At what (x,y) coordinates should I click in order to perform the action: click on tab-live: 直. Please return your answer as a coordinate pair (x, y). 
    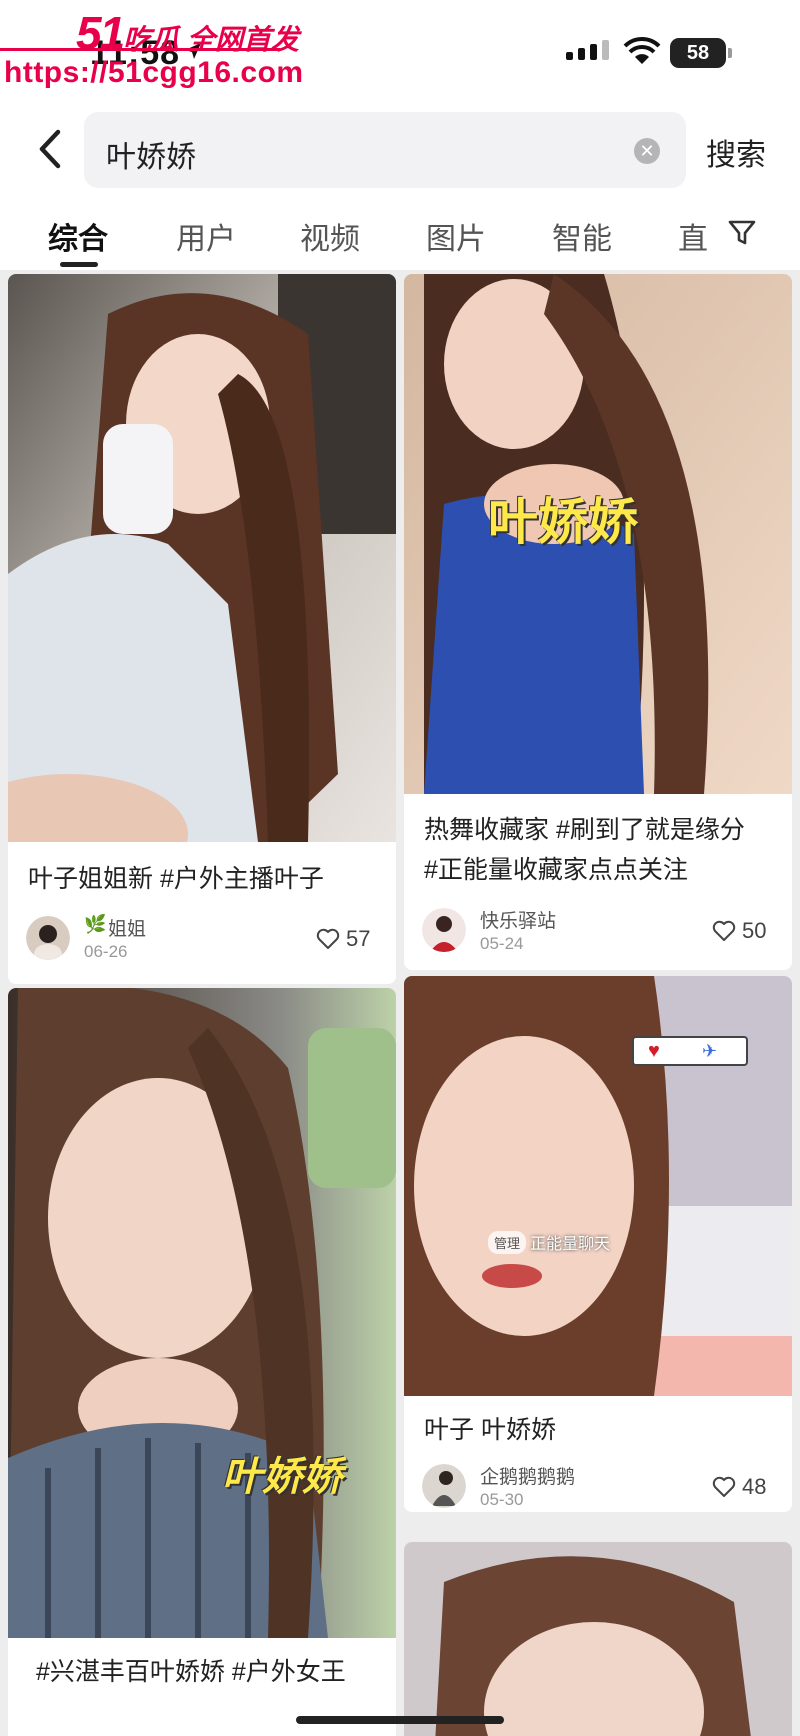
    Looking at the image, I should click on (693, 236).